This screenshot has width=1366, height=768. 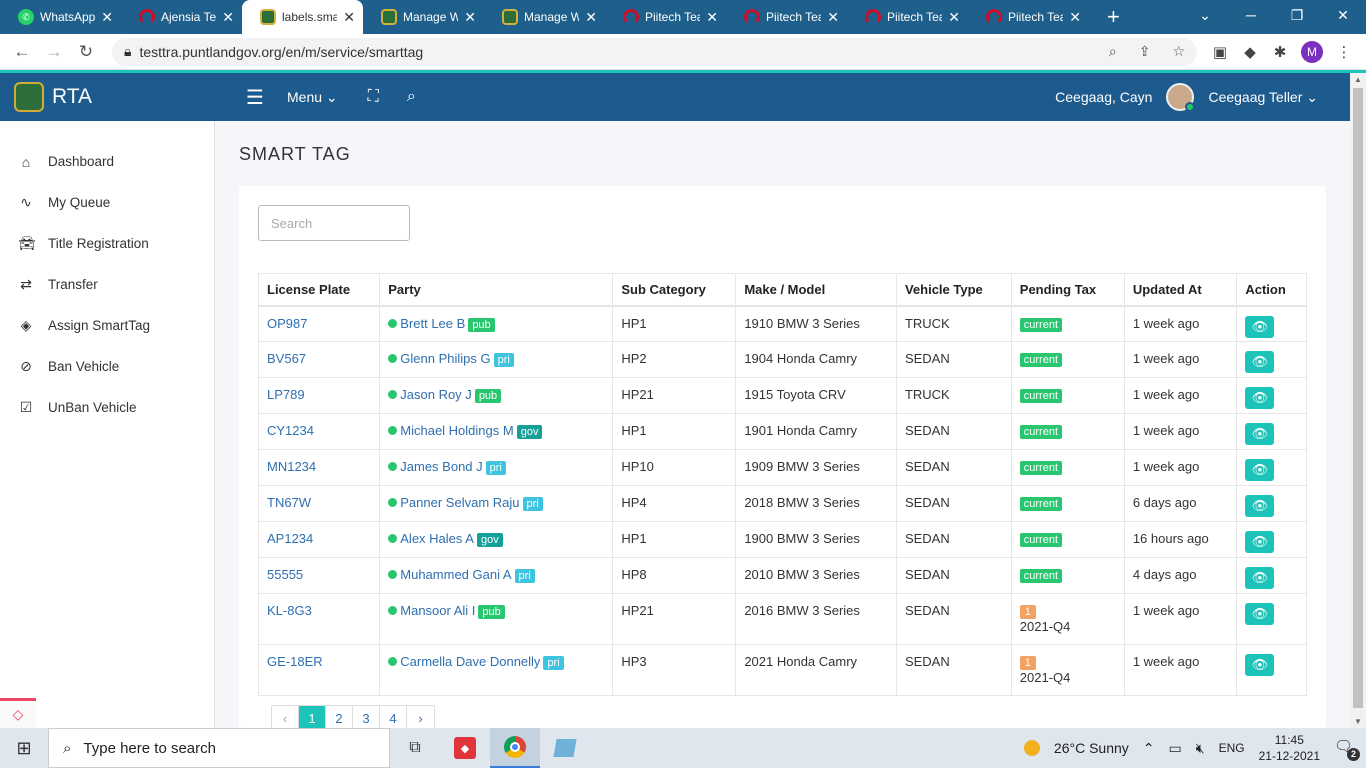 I want to click on taskbar-search-box: ⌕ Type here to search, so click(x=219, y=748).